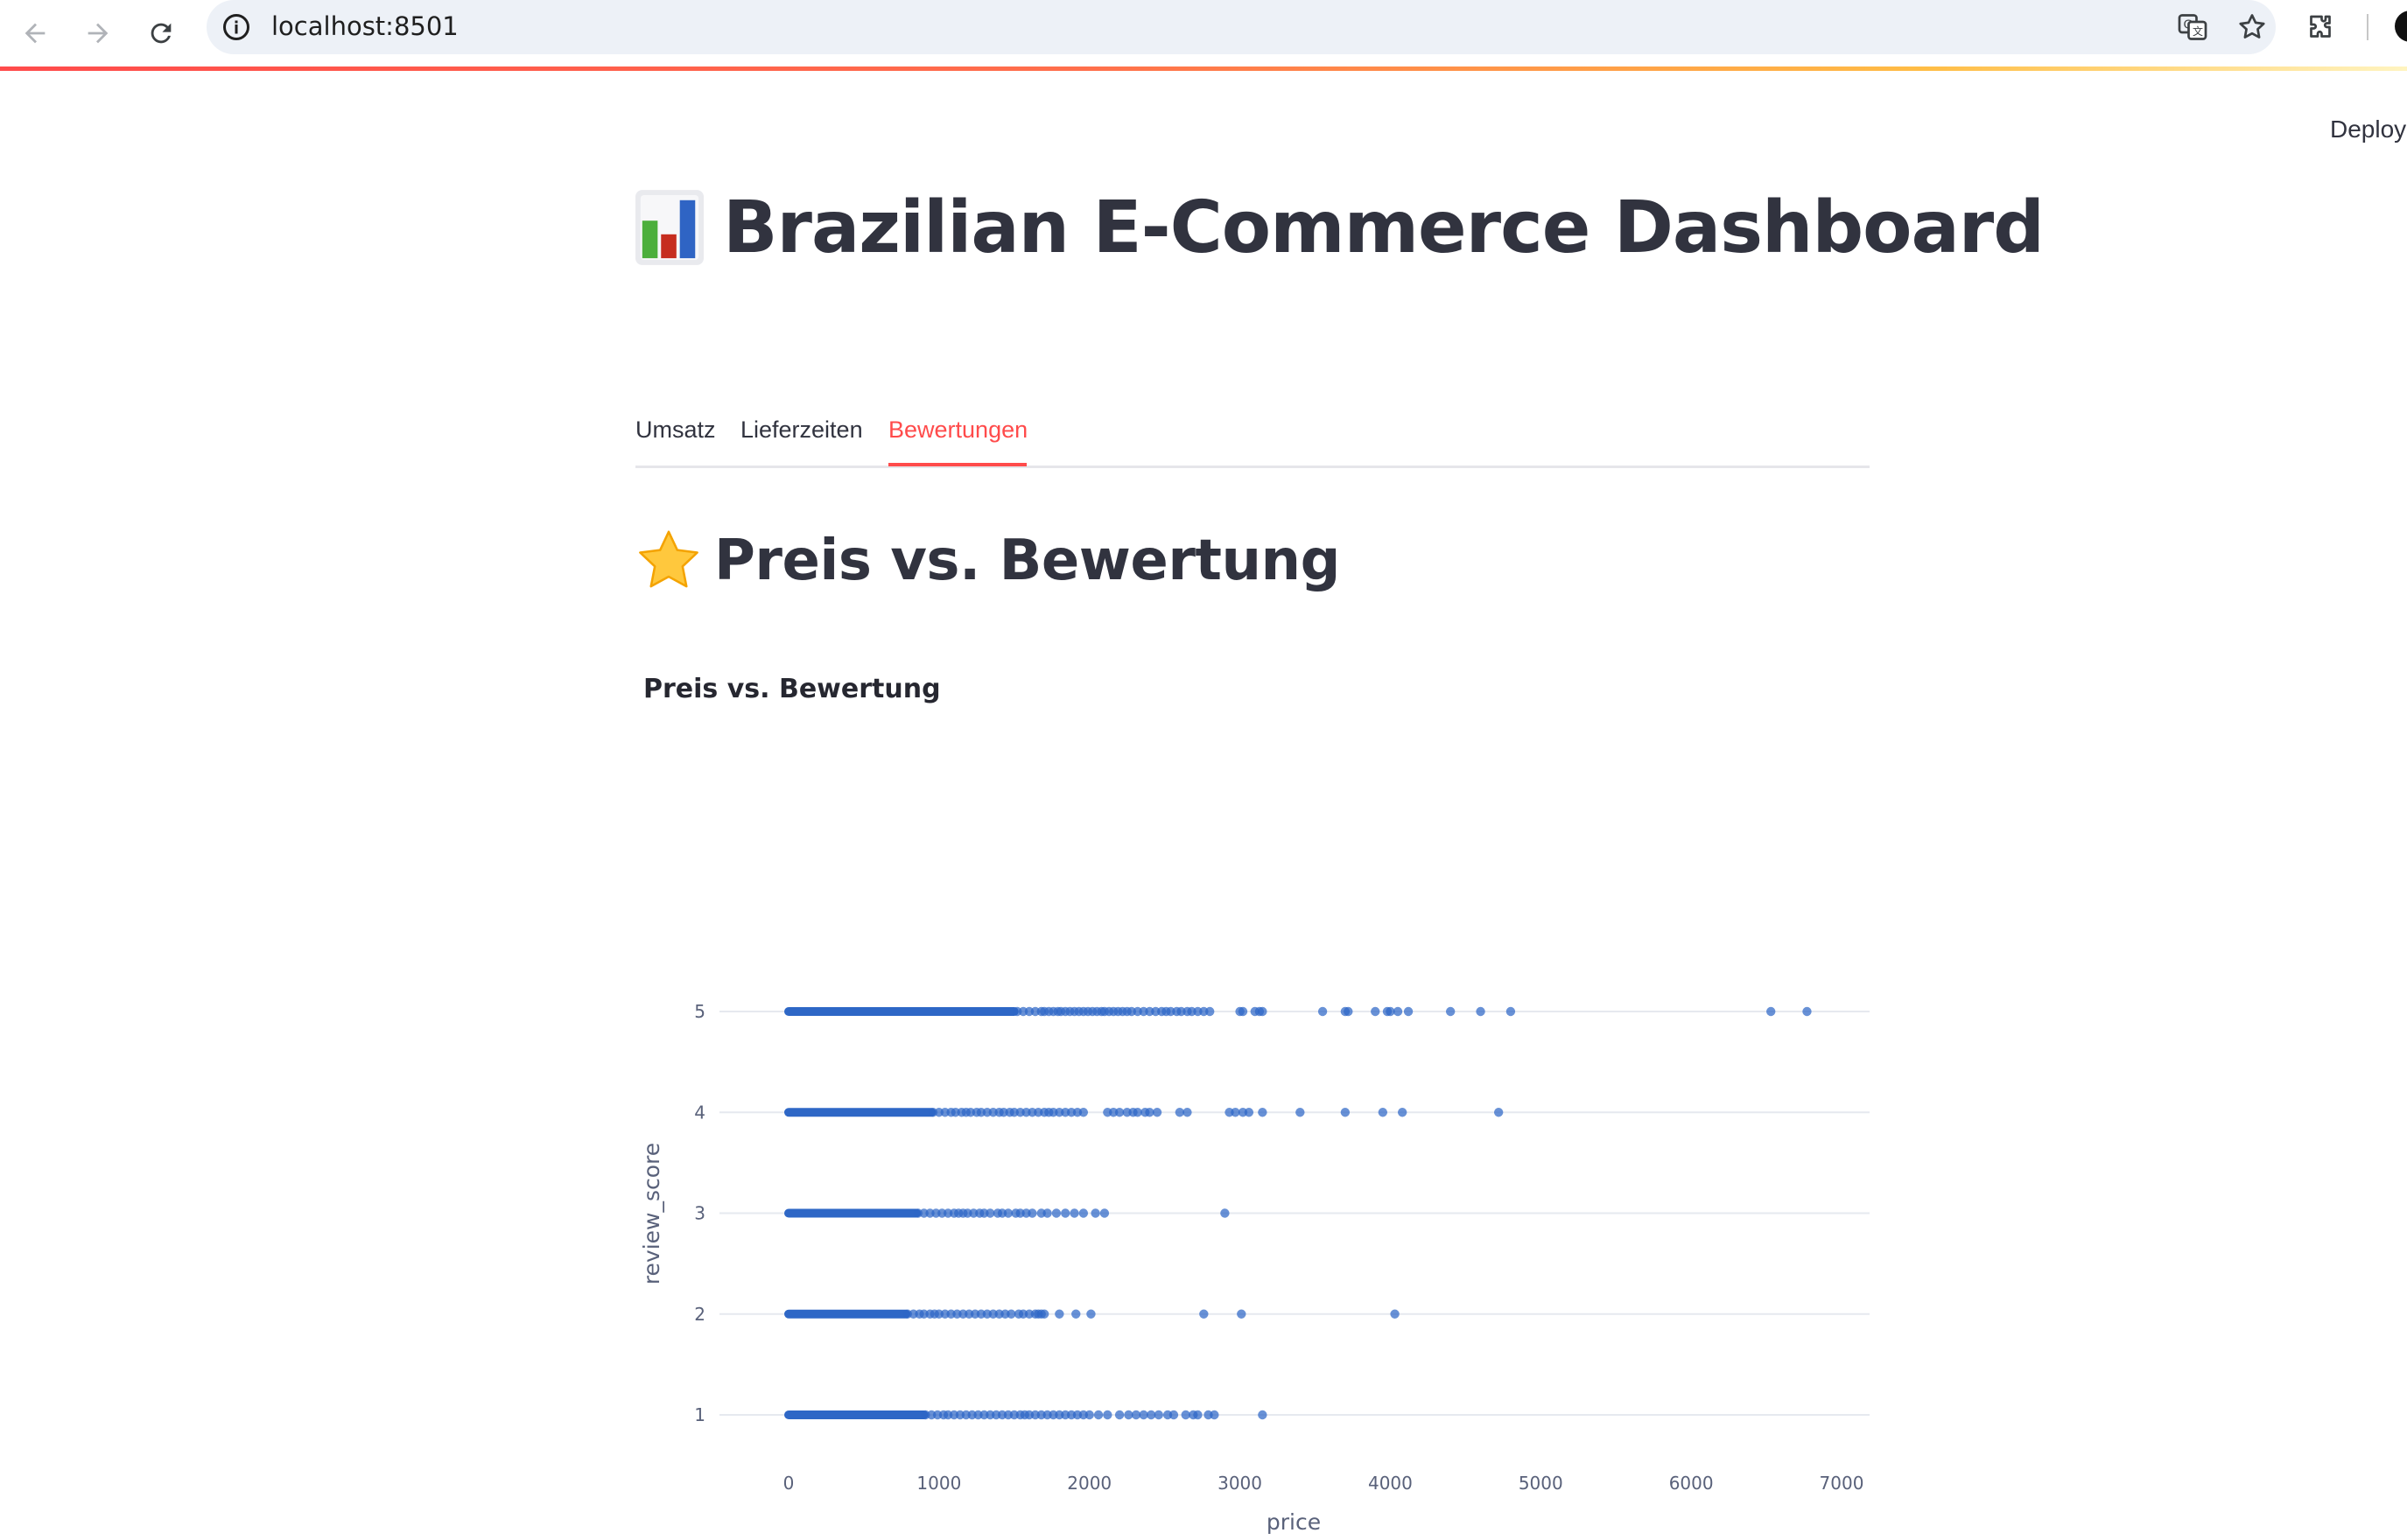 This screenshot has height=1540, width=2407. I want to click on browser-toolbar: localhost:8501 G文, so click(1203, 33).